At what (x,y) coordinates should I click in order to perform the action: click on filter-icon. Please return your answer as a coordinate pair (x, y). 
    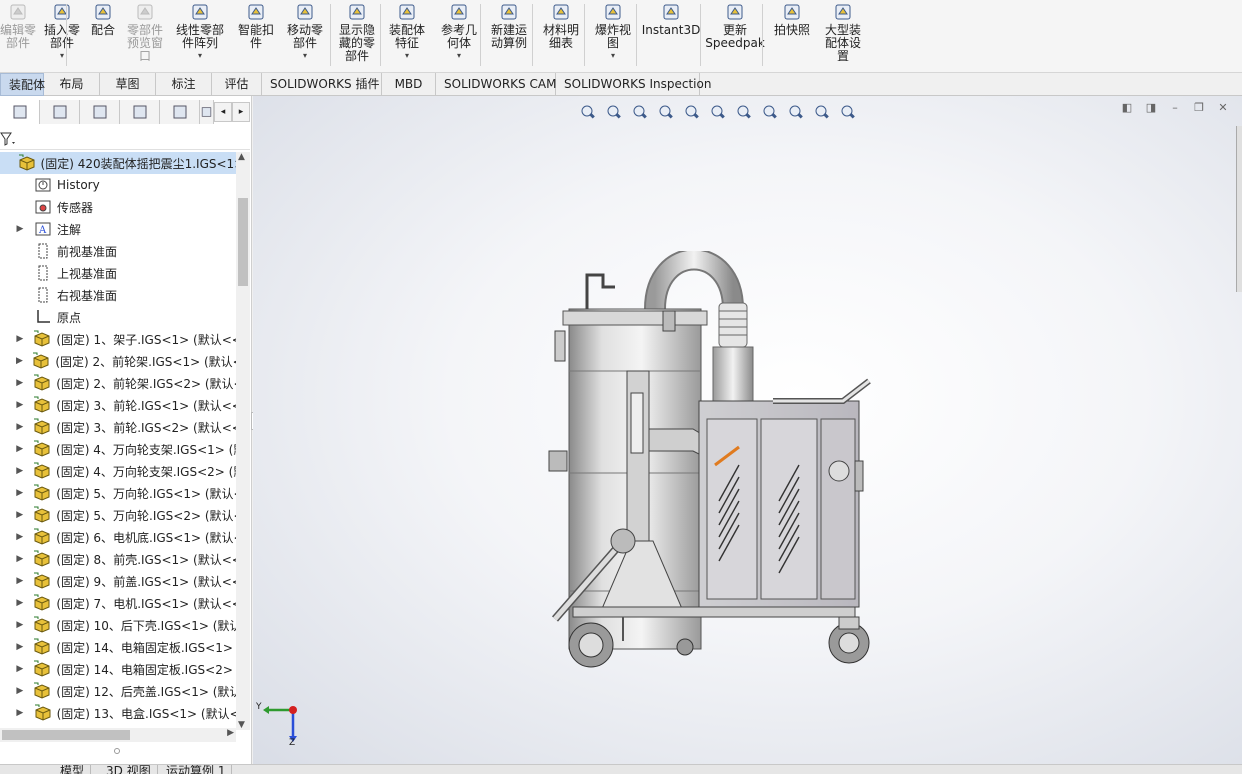
    Looking at the image, I should click on (9, 139).